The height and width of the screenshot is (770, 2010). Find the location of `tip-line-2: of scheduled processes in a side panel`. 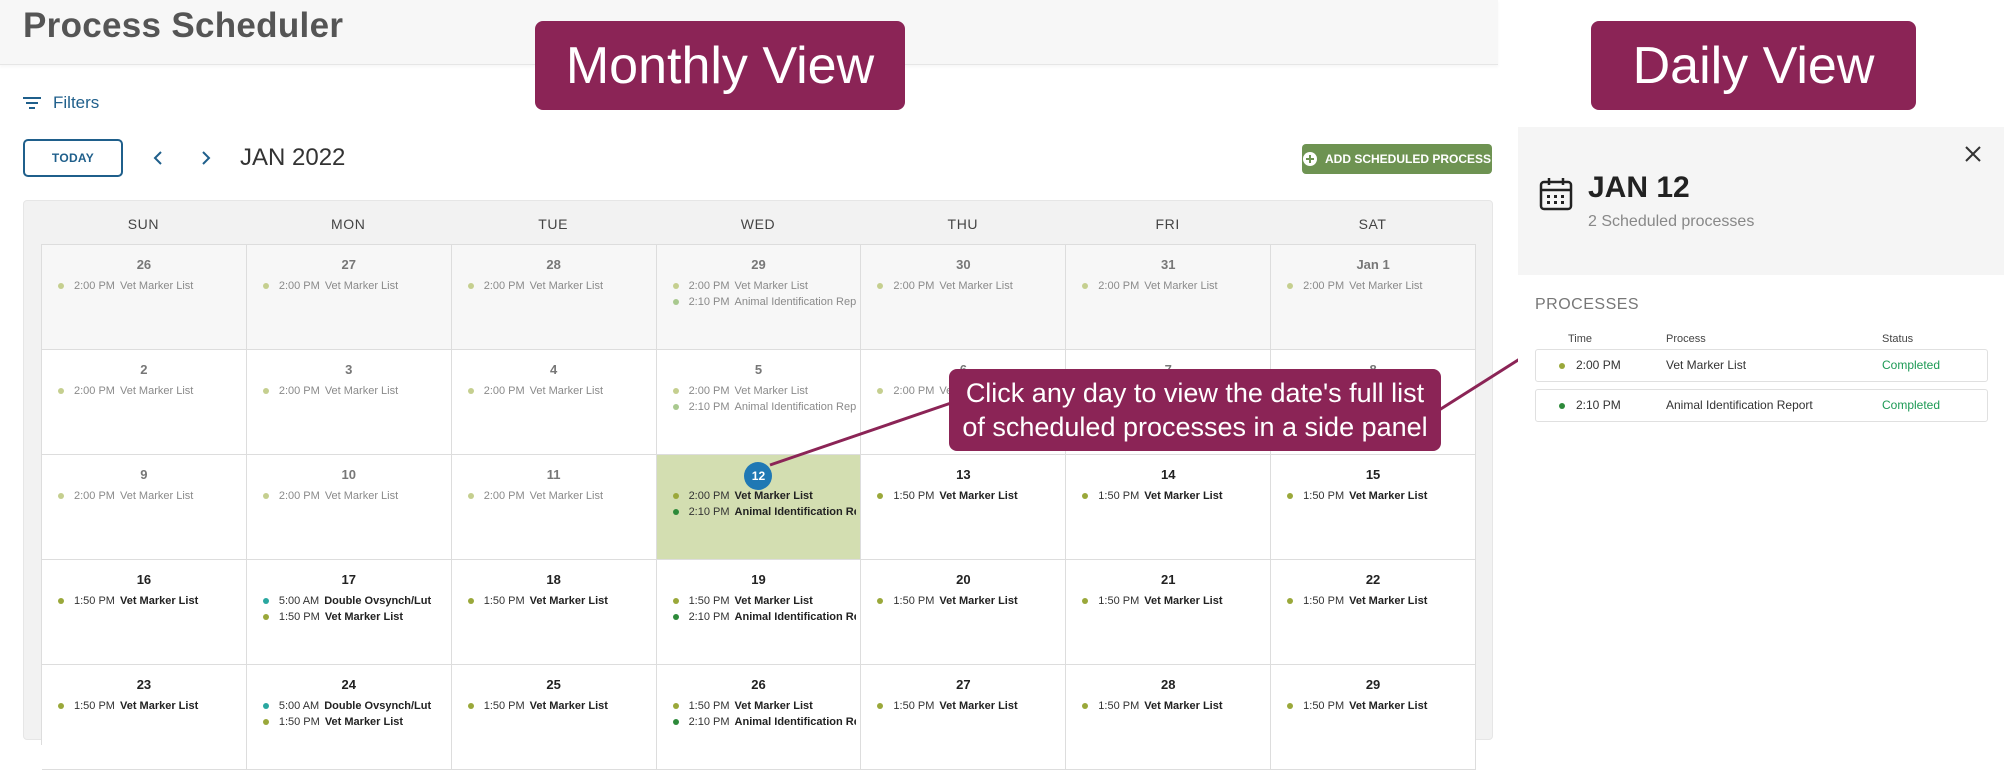

tip-line-2: of scheduled processes in a side panel is located at coordinates (1195, 427).